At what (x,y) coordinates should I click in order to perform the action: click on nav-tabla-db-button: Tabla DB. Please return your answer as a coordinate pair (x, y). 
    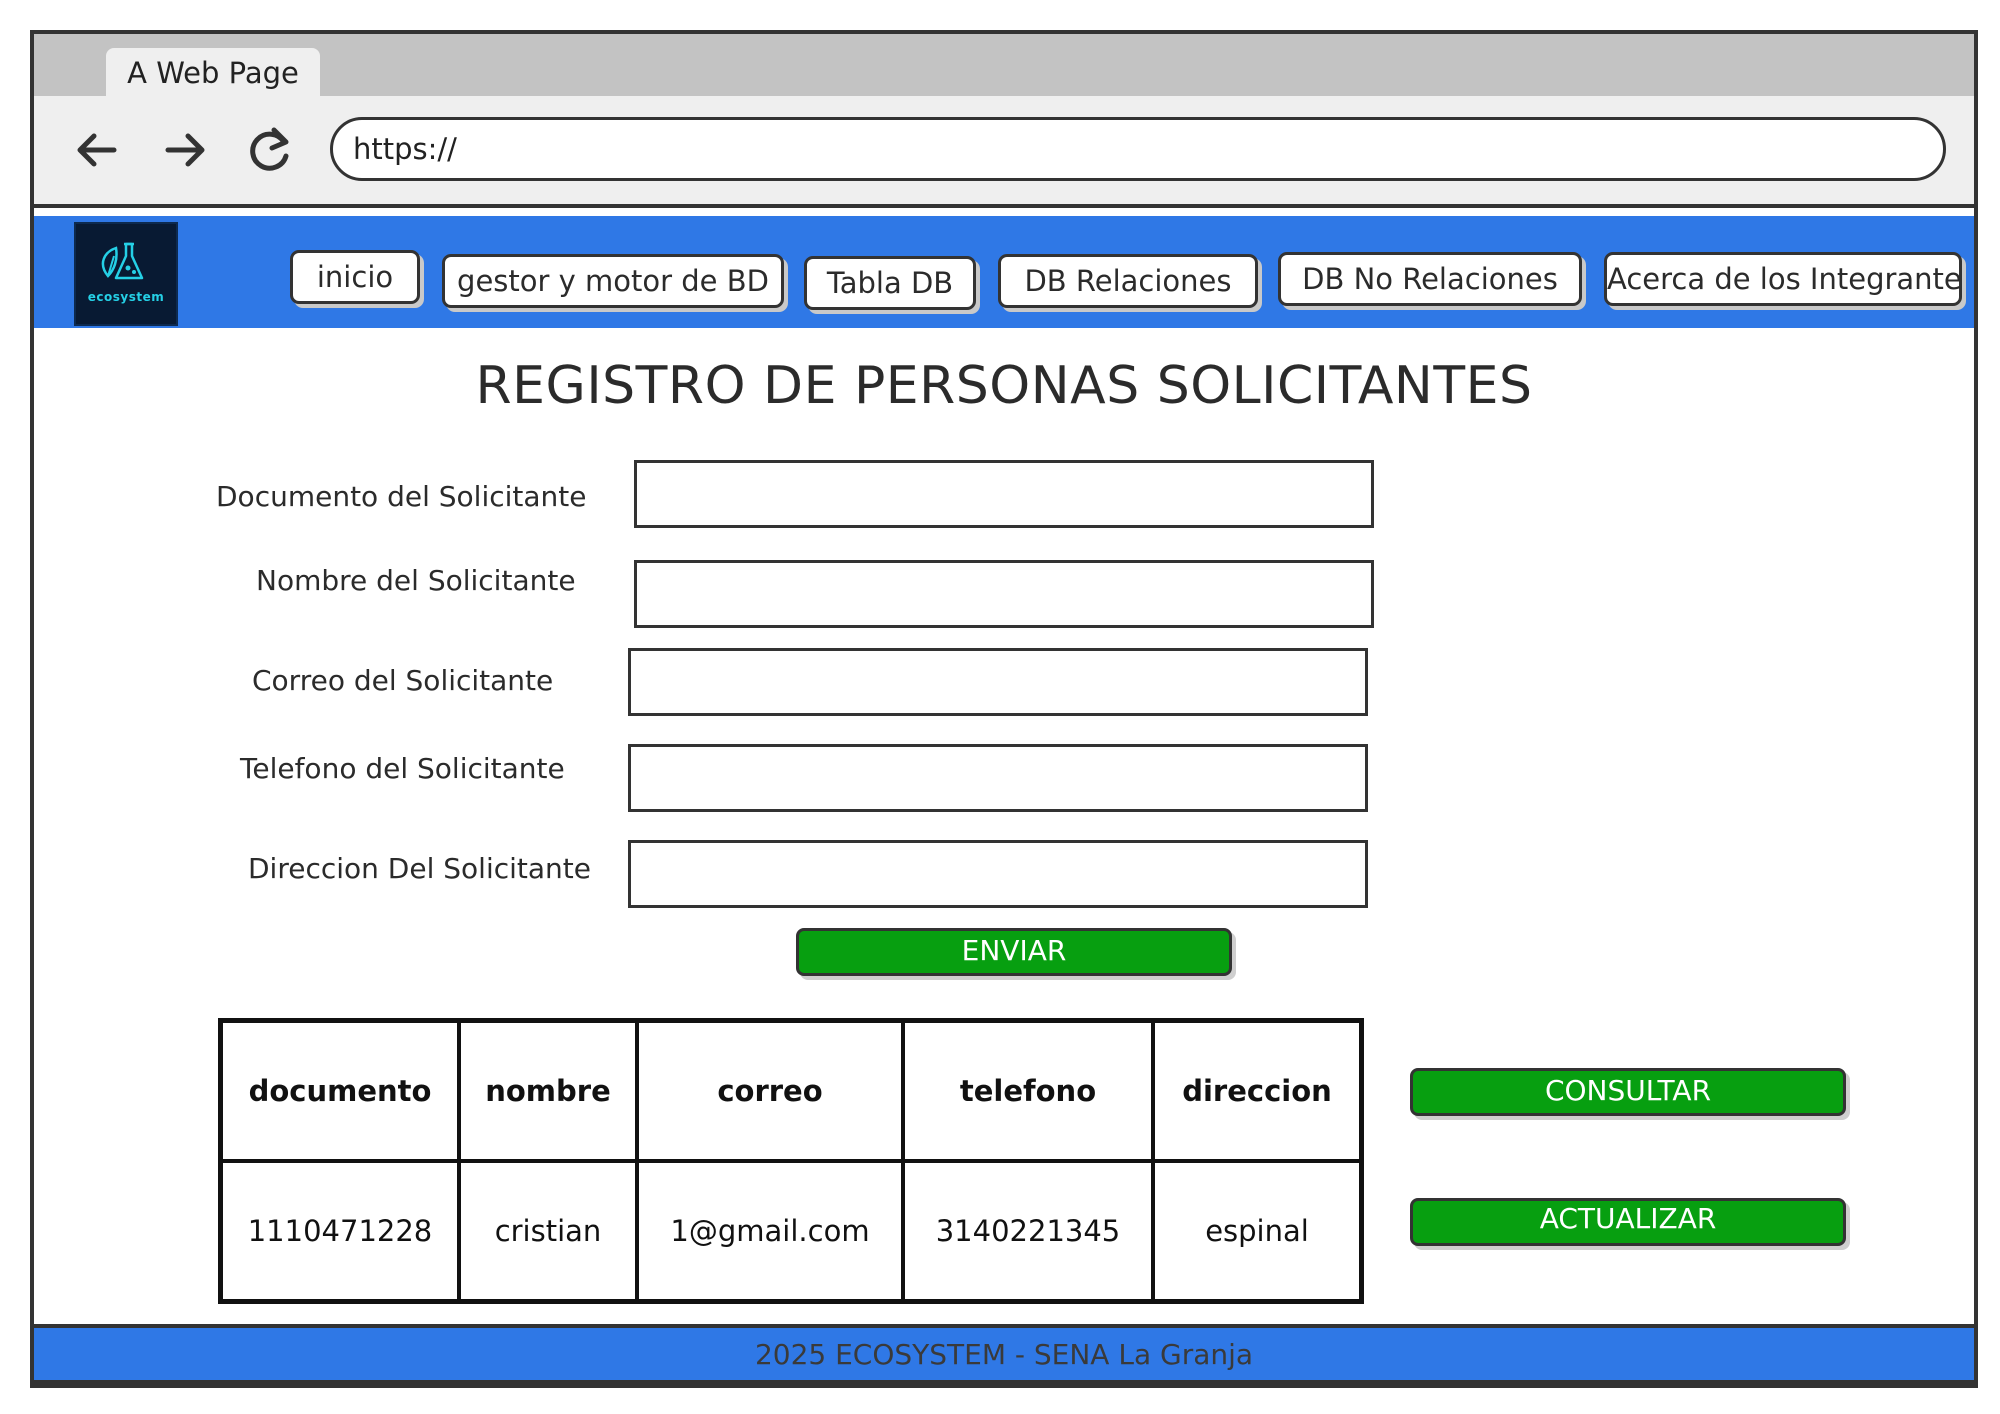
    Looking at the image, I should click on (890, 283).